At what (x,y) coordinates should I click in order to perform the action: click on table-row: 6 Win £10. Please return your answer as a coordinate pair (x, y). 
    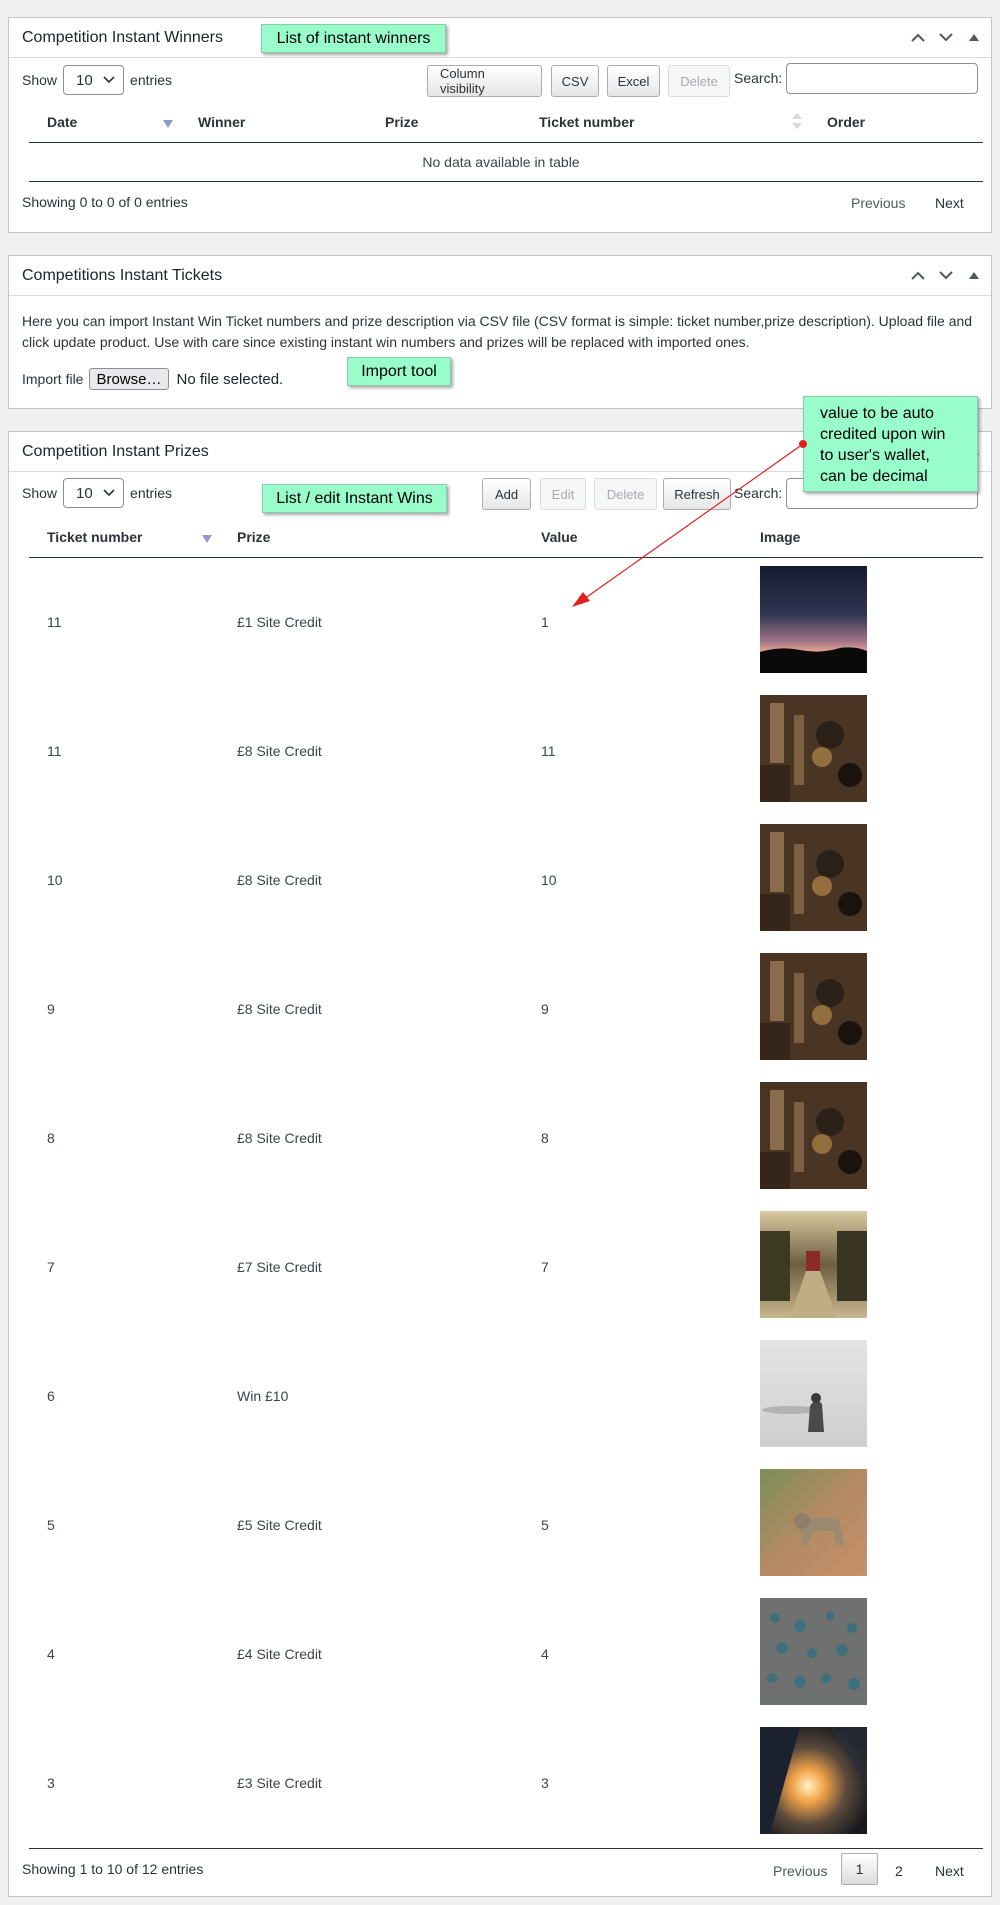
    Looking at the image, I should click on (506, 1396).